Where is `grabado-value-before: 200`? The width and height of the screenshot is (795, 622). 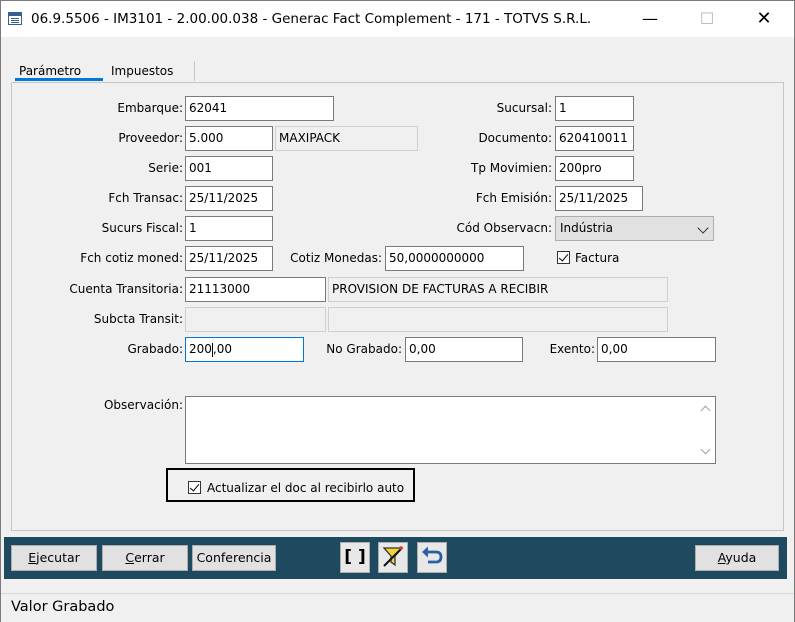 grabado-value-before: 200 is located at coordinates (200, 349).